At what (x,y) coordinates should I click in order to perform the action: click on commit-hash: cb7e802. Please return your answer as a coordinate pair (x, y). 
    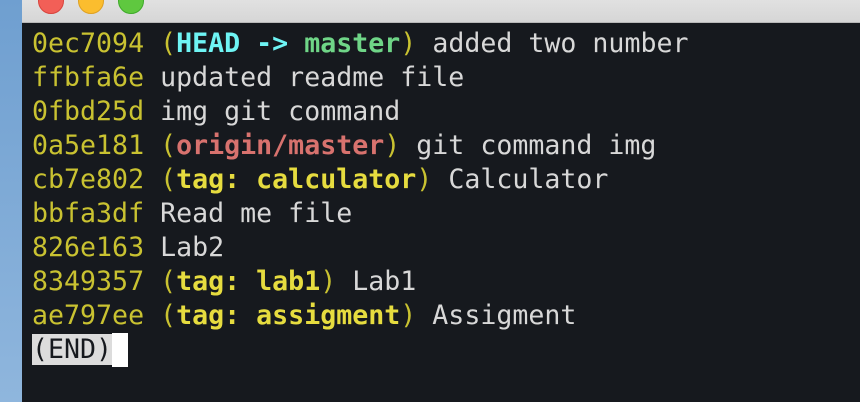
    Looking at the image, I should click on (88, 179).